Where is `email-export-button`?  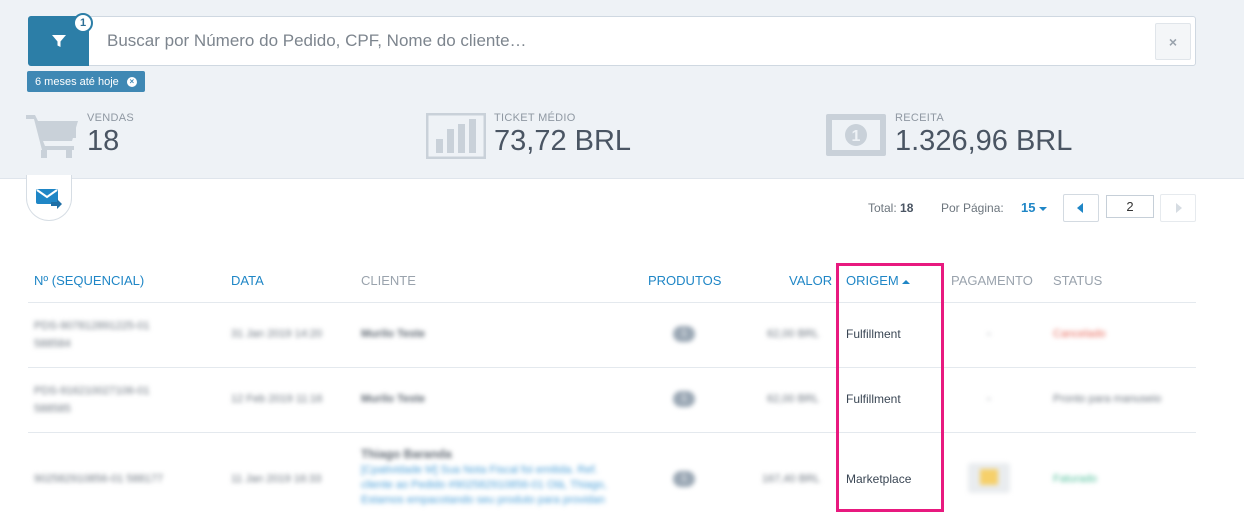
email-export-button is located at coordinates (49, 198).